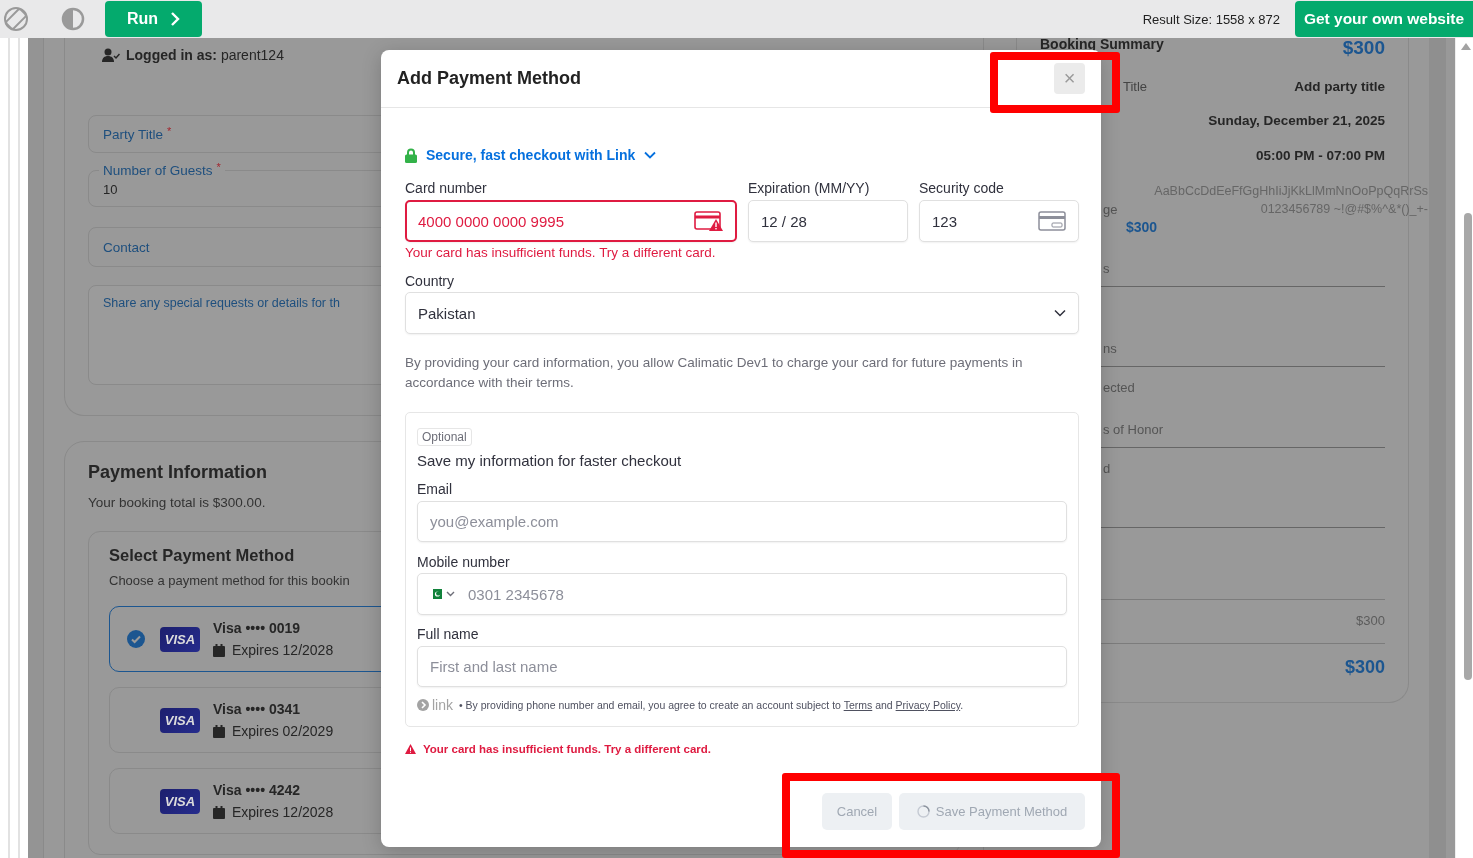 Image resolution: width=1473 pixels, height=858 pixels. Describe the element at coordinates (1107, 469) in the screenshot. I see `summary-label: d` at that location.